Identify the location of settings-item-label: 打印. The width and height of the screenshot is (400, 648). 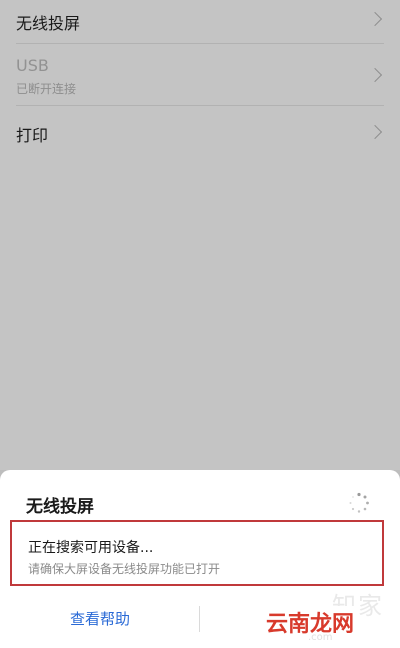
(32, 135).